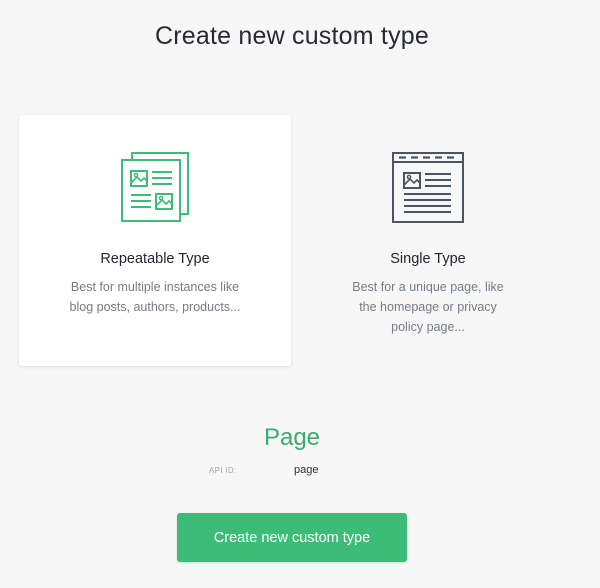  What do you see at coordinates (223, 470) in the screenshot?
I see `api-id-label: API ID:` at bounding box center [223, 470].